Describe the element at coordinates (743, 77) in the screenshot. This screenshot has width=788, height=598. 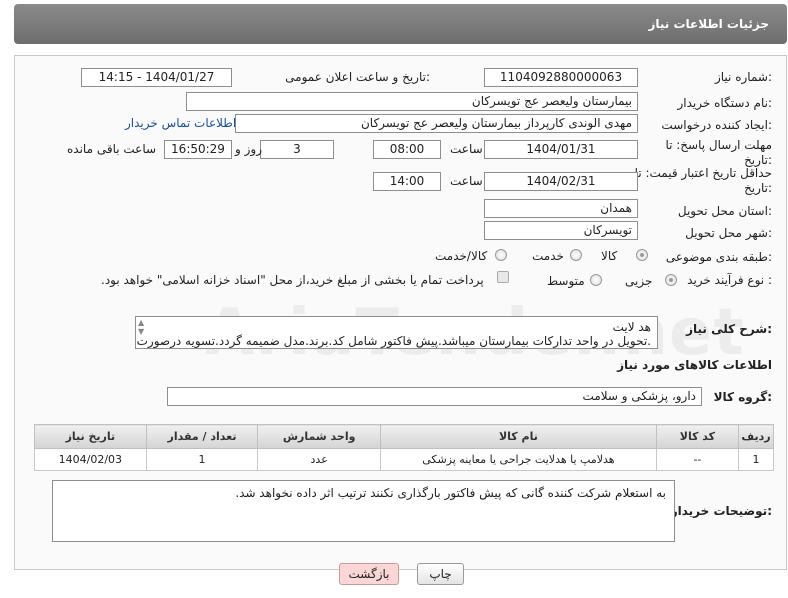
I see `need-number-label: شماره نیاز:` at that location.